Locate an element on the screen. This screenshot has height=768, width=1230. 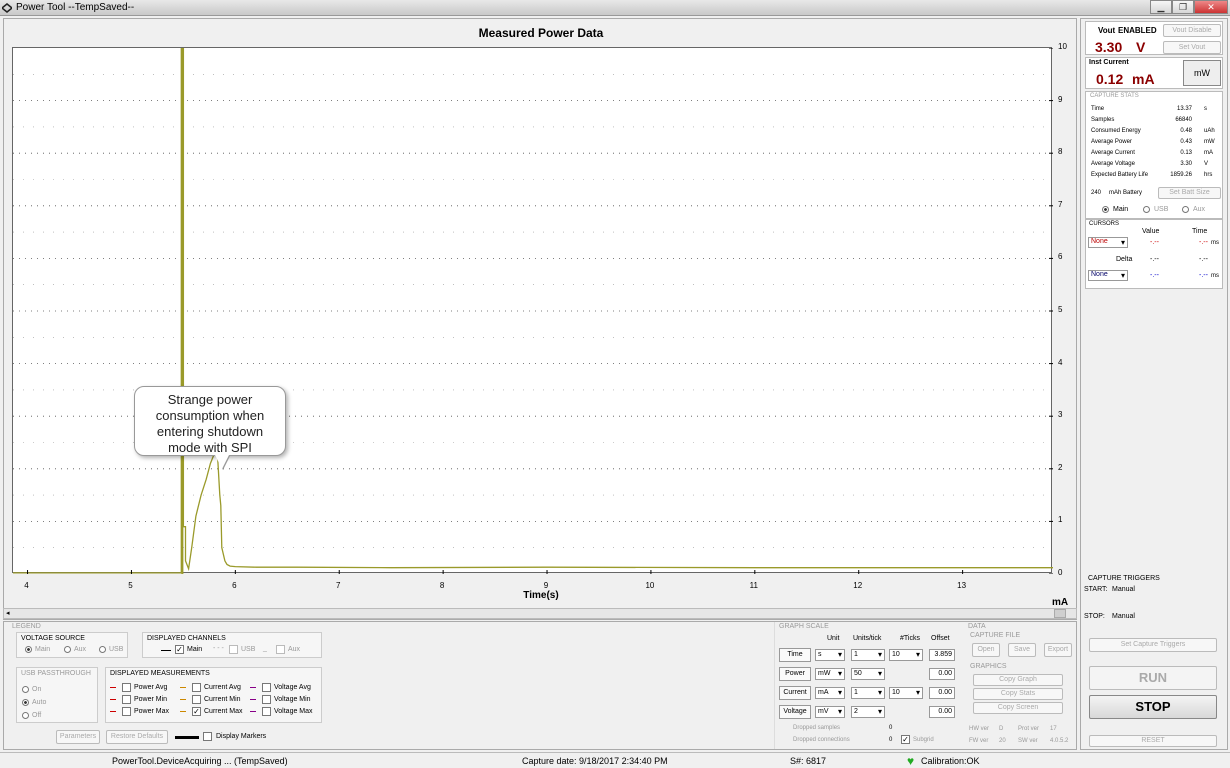
scale-row-label: Power is located at coordinates (795, 674).